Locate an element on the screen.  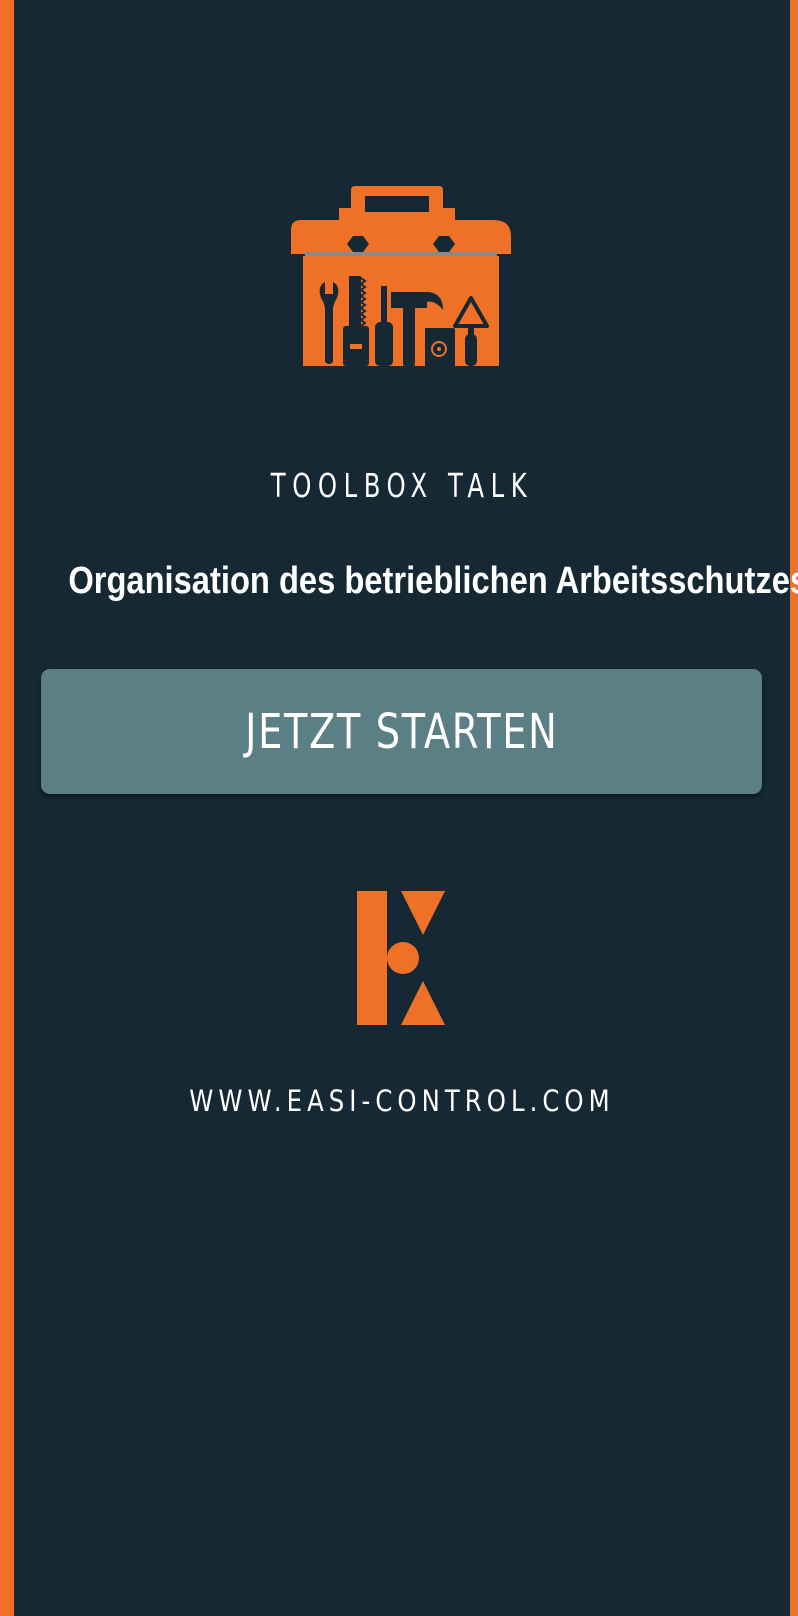
easi-control-logo-icon is located at coordinates (401, 958).